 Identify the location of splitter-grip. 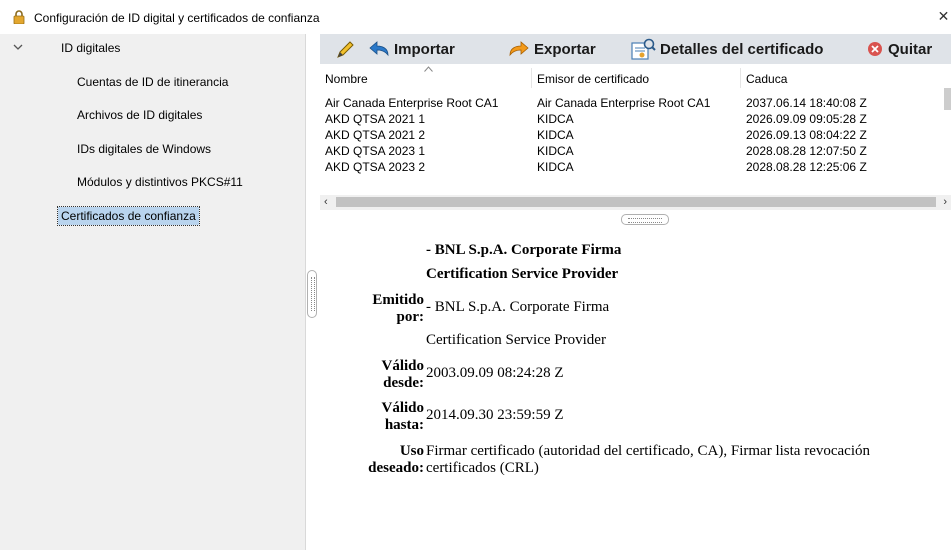
(312, 294).